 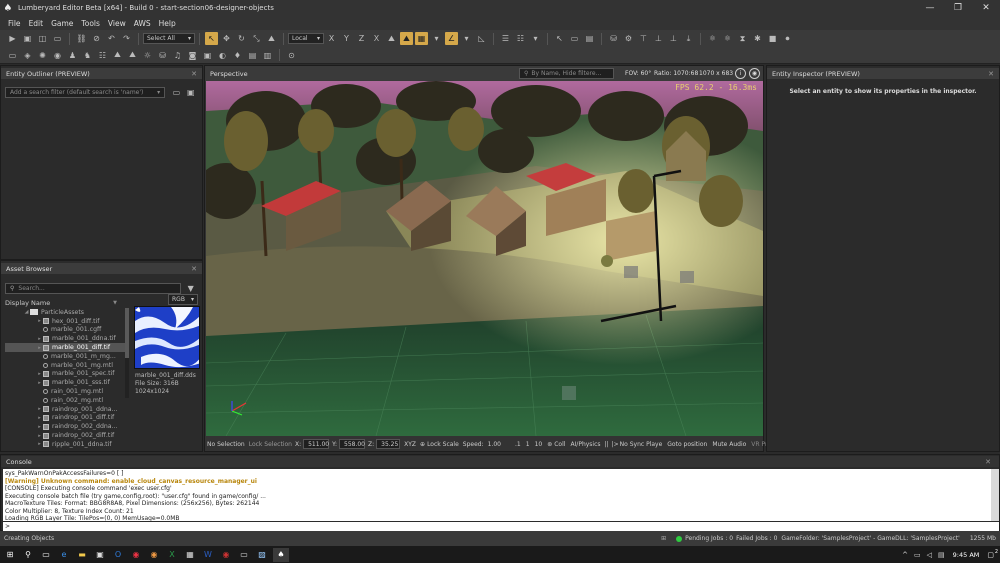 I want to click on search-icon: ⚲, so click(x=28, y=555).